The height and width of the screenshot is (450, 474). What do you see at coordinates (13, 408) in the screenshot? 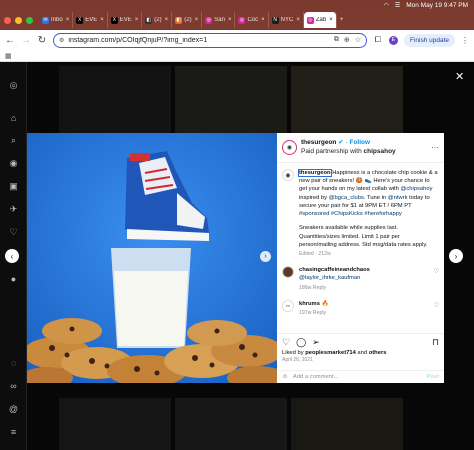
I see `threads-app-icon: @` at bounding box center [13, 408].